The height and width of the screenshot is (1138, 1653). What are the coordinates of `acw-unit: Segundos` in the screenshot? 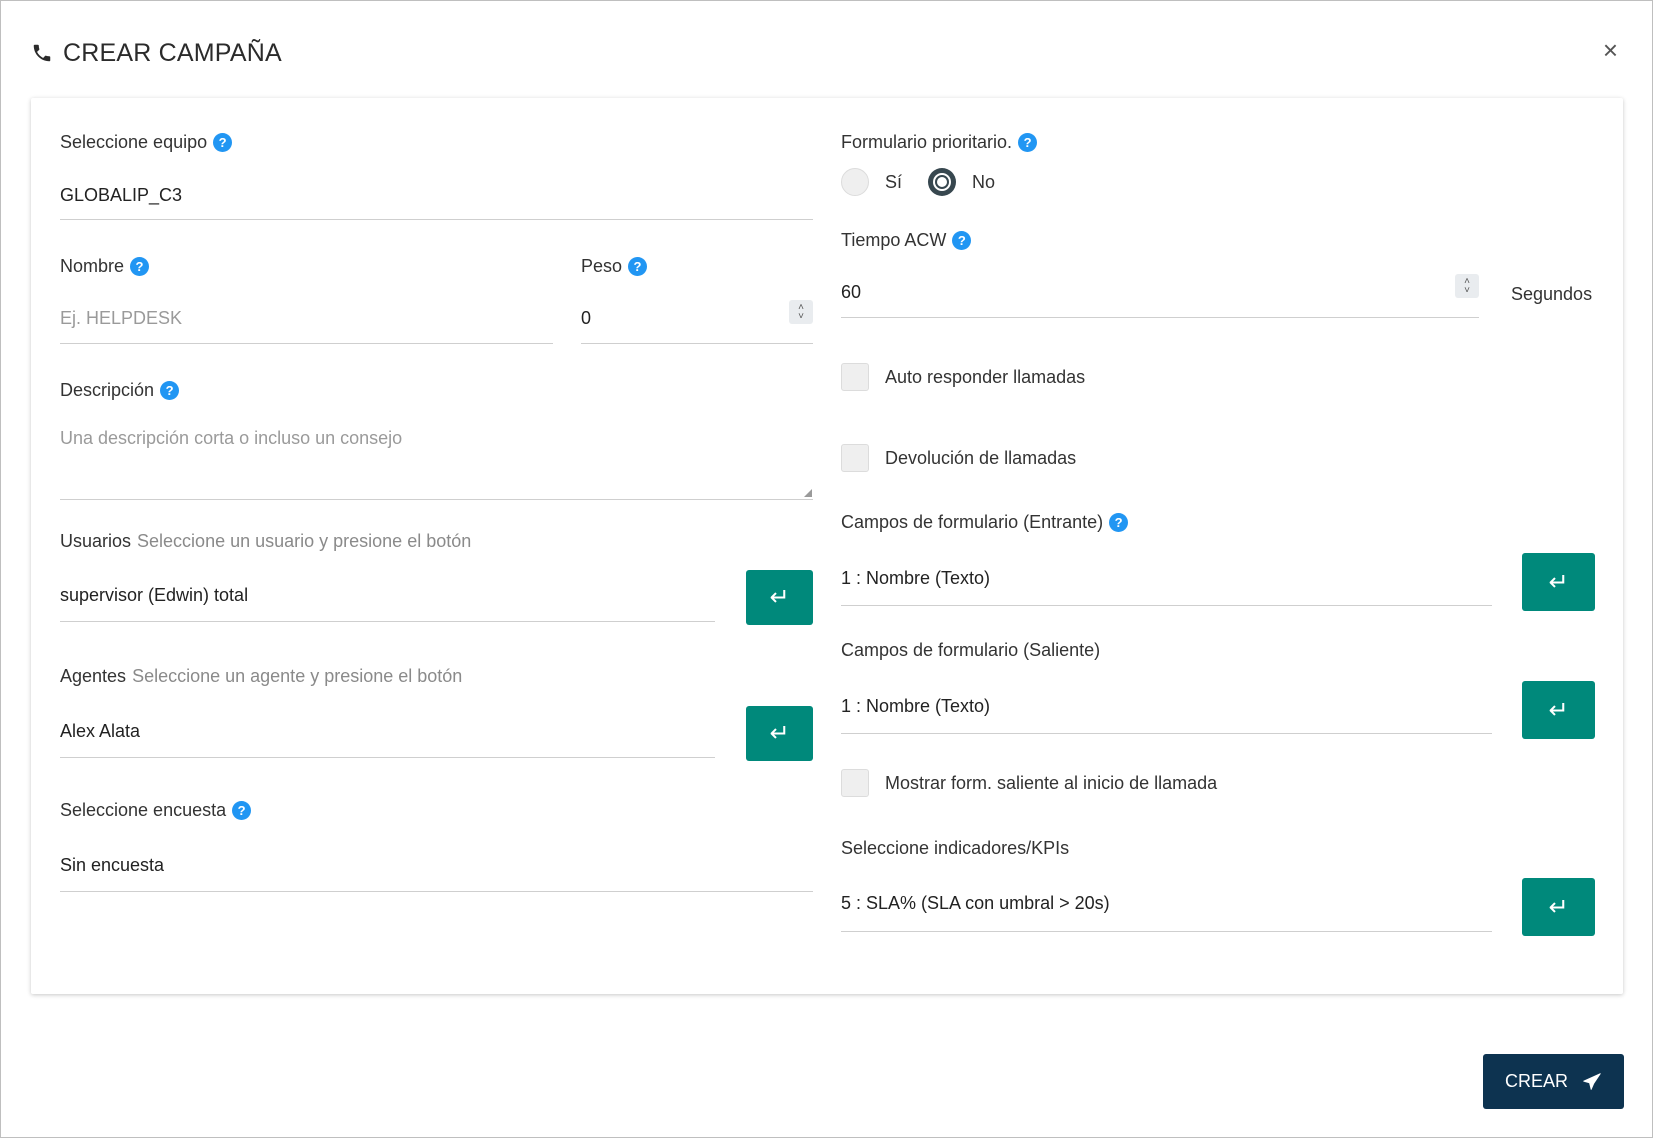 It's located at (1552, 294).